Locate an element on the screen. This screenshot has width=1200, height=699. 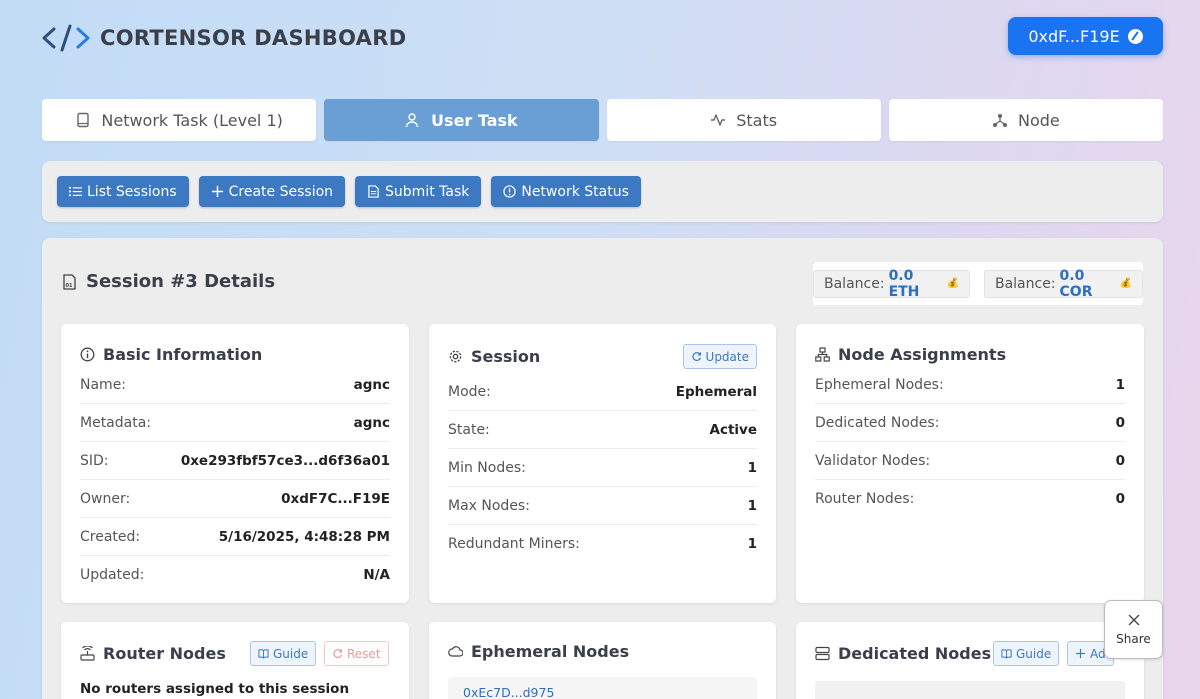
list-sessions-button: List Sessions is located at coordinates (123, 191).